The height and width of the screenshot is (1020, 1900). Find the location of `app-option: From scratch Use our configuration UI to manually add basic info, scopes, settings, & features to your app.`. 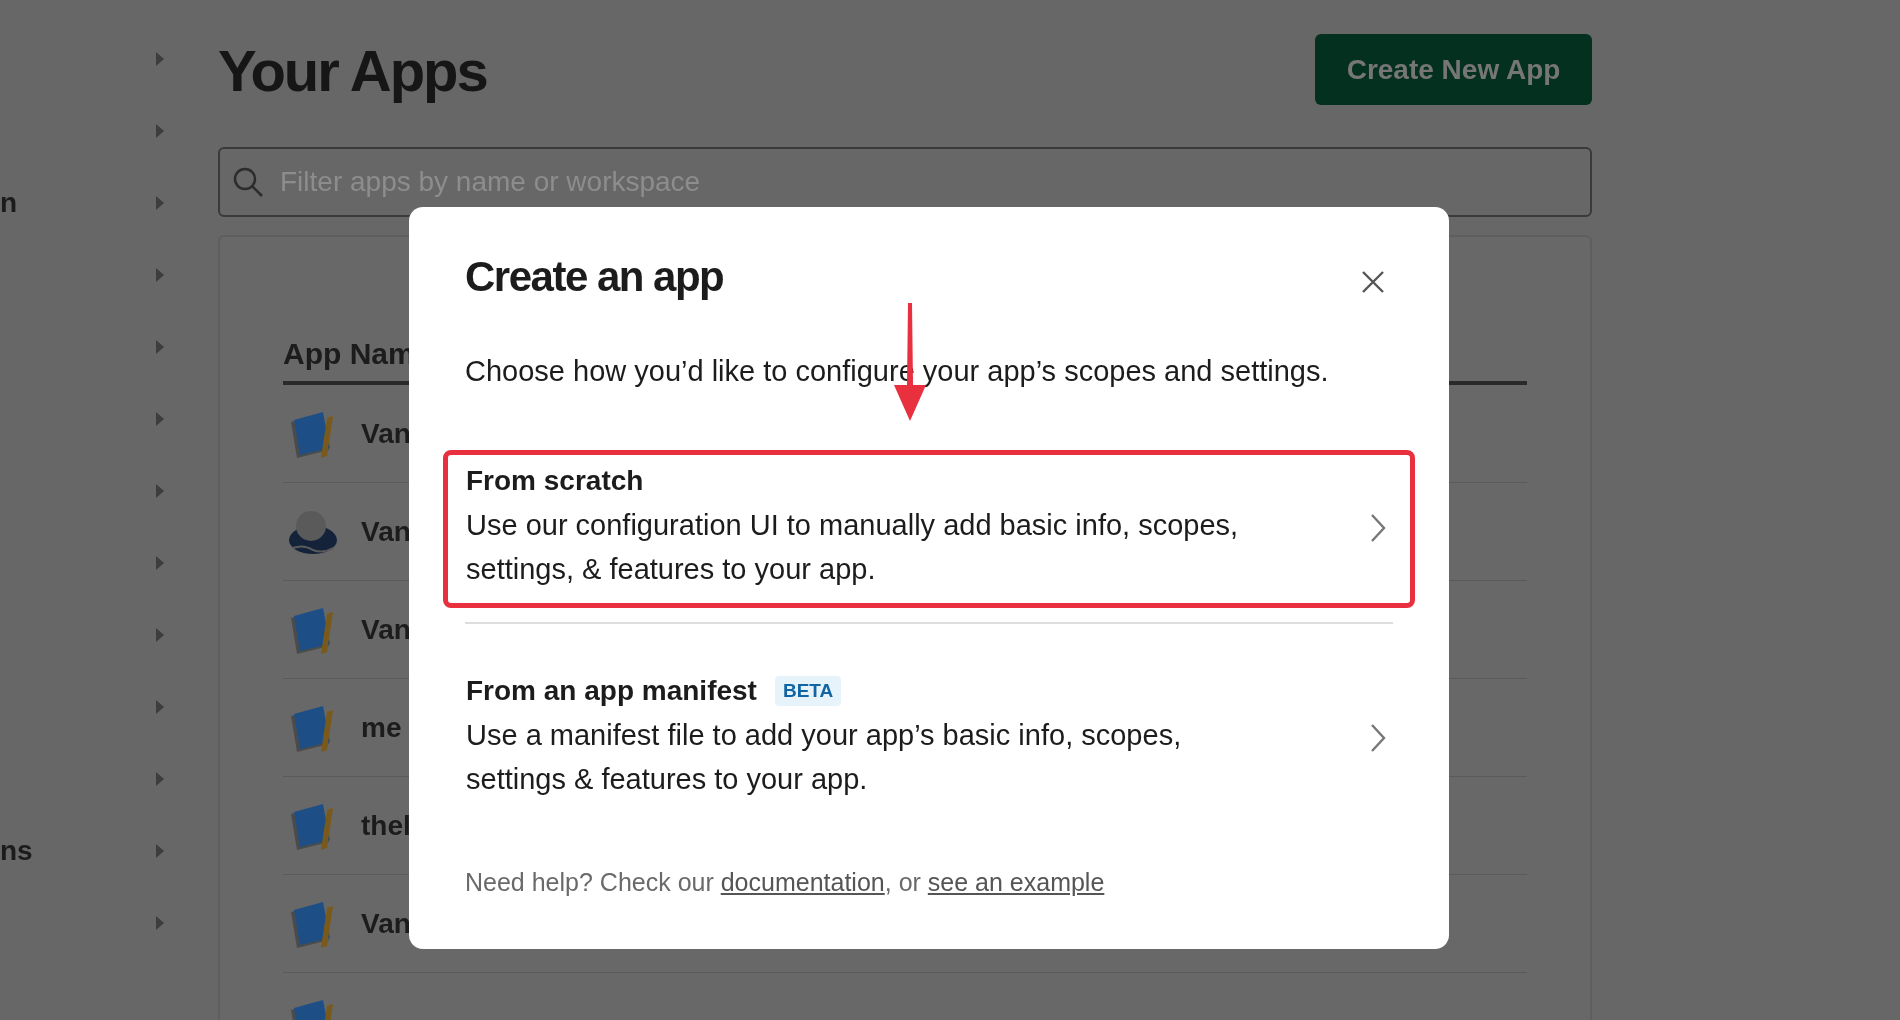

app-option: From scratch Use our configuration UI to manually add basic info, scopes, settings, & features to your app. is located at coordinates (929, 529).